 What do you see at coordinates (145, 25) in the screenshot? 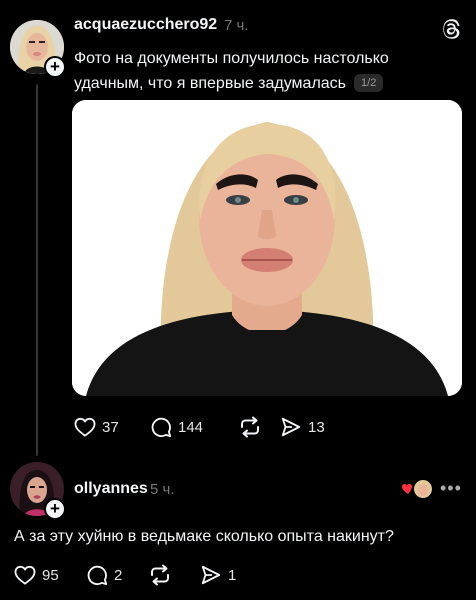
I see `post-username: acquaezucchero92` at bounding box center [145, 25].